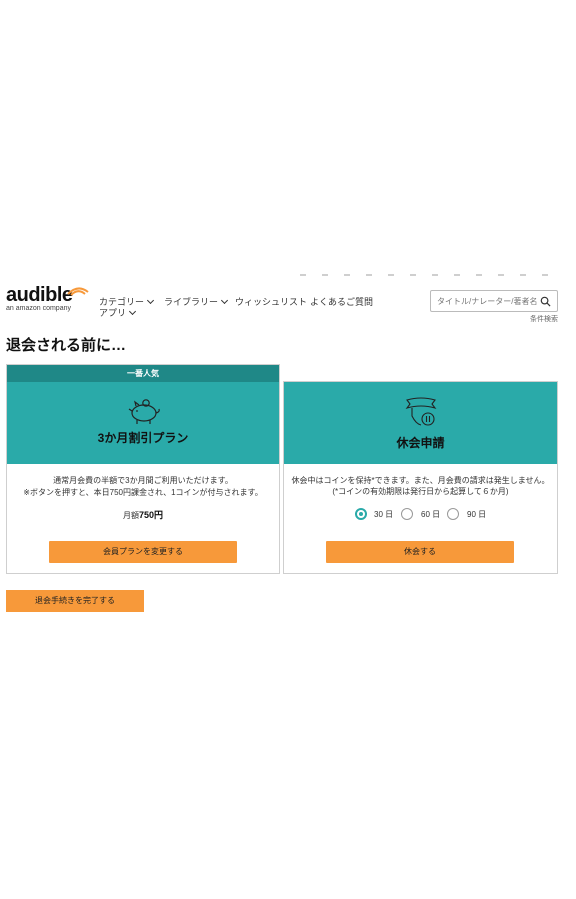 The height and width of the screenshot is (899, 576). What do you see at coordinates (143, 480) in the screenshot?
I see `discount-plan-description-1: 通常月会費の半額で3か月間ご利用いただけます。` at bounding box center [143, 480].